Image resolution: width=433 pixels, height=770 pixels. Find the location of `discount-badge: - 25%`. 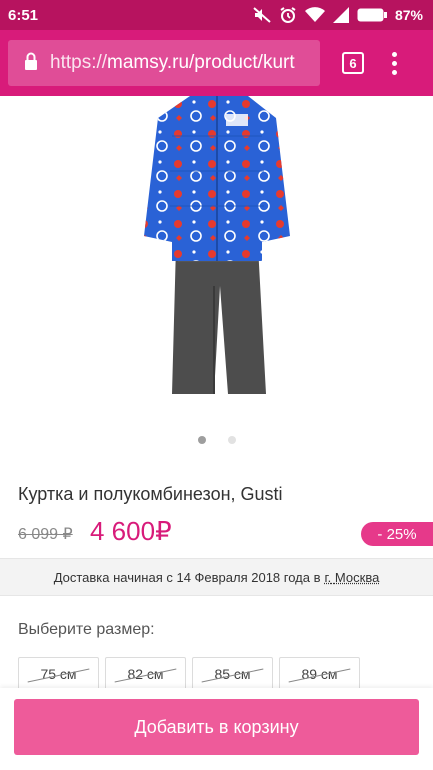

discount-badge: - 25% is located at coordinates (397, 534).